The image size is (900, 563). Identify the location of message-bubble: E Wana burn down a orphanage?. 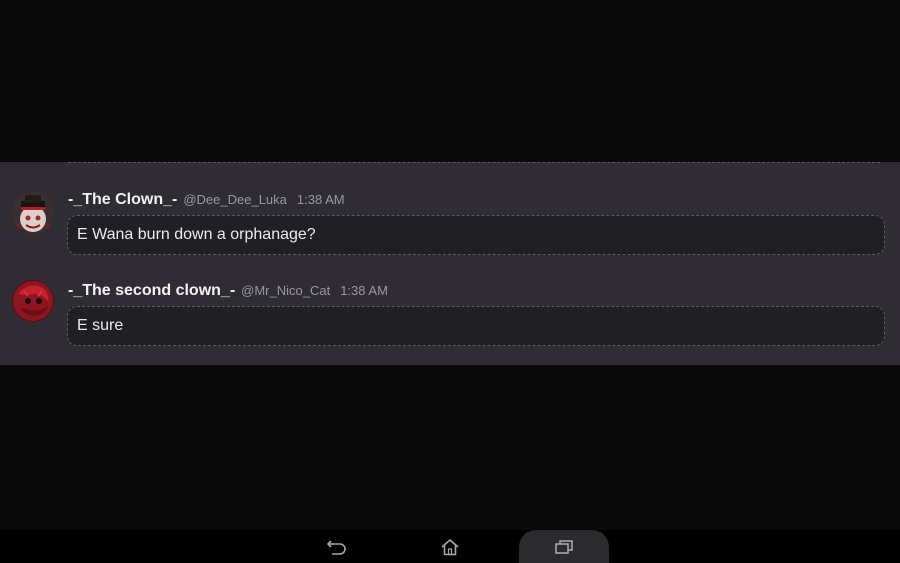
(476, 235).